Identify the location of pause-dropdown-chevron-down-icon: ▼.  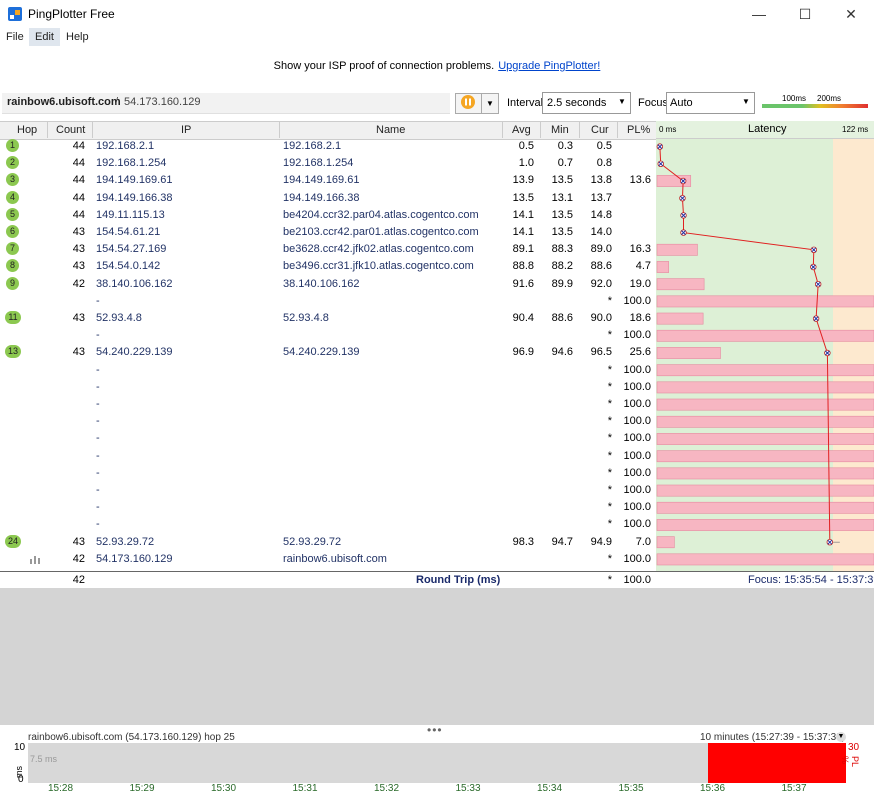
(490, 103).